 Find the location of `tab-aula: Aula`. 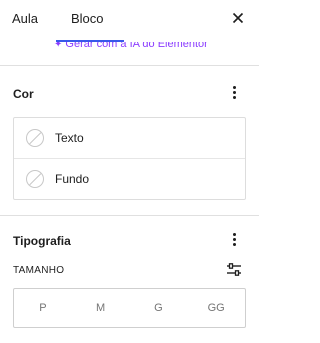

tab-aula: Aula is located at coordinates (25, 18).